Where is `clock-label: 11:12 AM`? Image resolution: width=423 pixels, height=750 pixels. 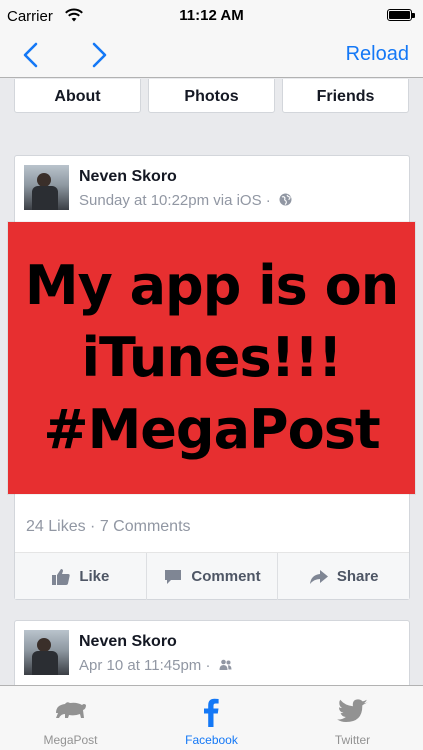
clock-label: 11:12 AM is located at coordinates (211, 15).